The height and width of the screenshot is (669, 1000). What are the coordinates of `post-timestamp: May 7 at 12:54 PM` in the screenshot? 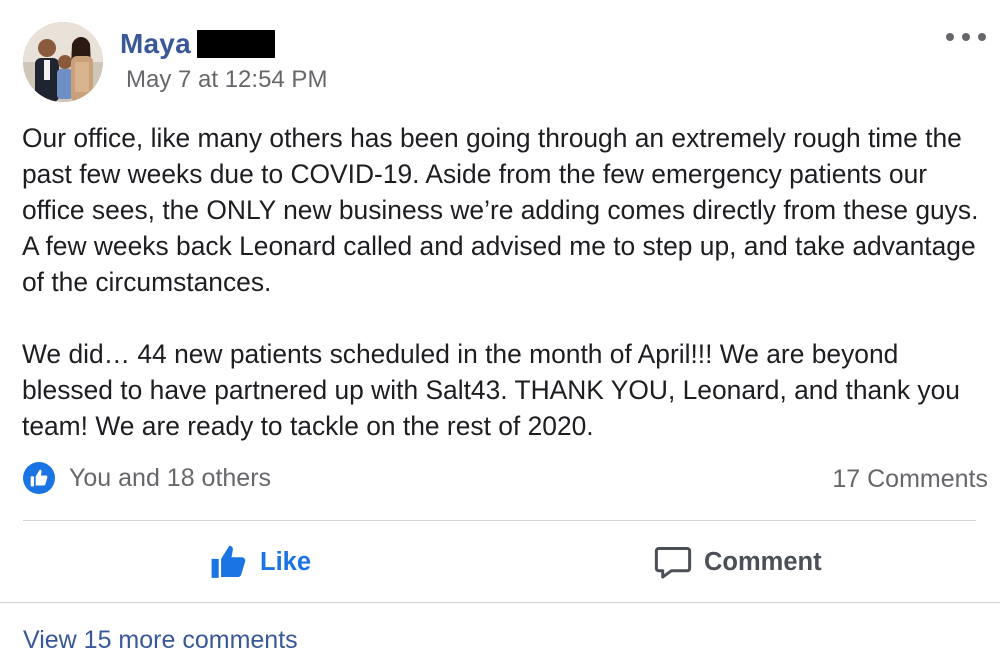 It's located at (226, 80).